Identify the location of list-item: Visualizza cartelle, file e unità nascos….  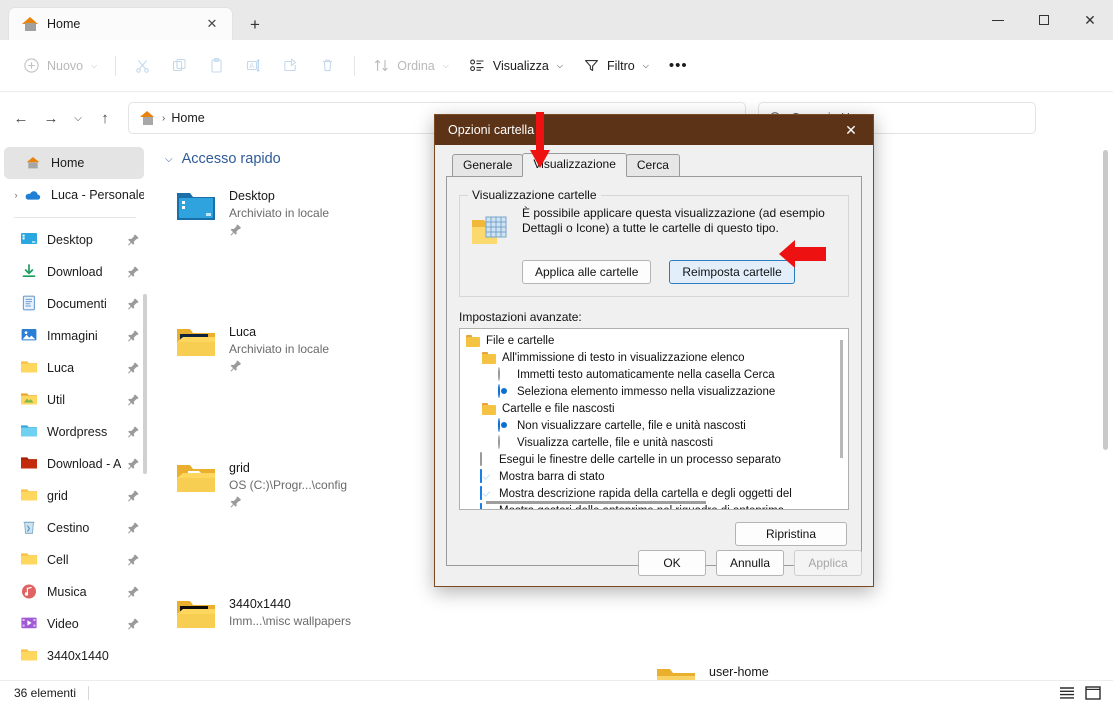
(656, 442).